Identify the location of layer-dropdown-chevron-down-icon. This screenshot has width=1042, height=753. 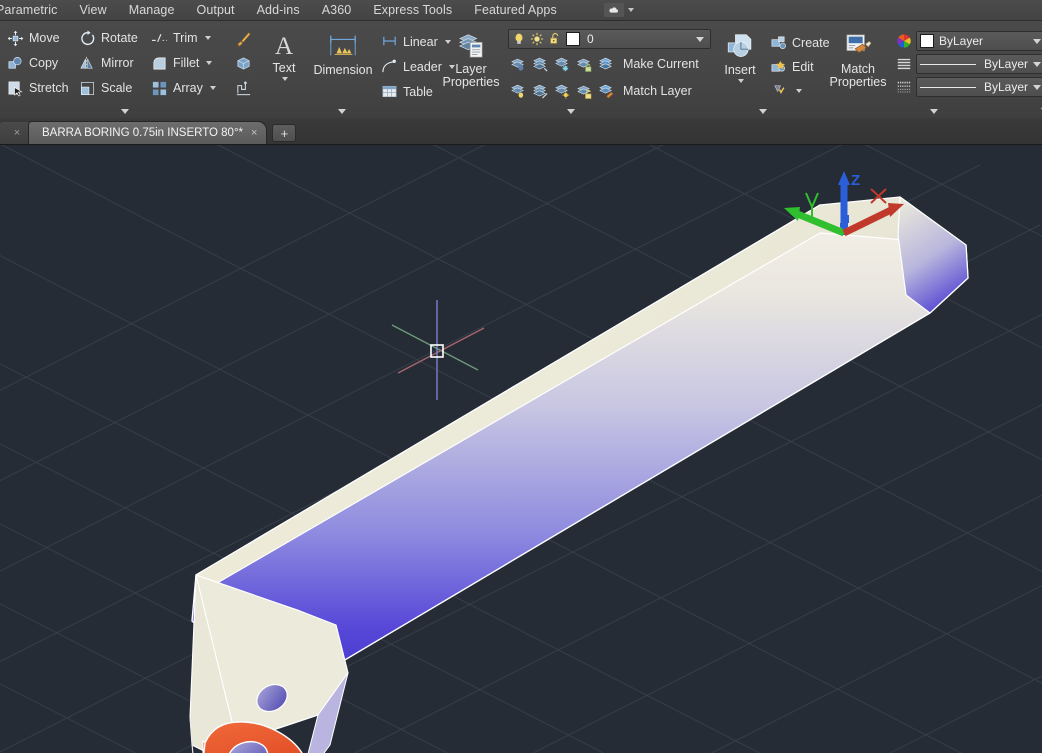
(700, 39).